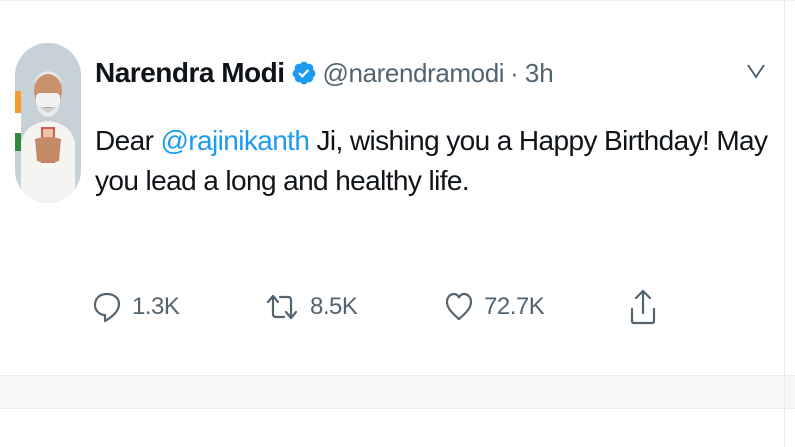  I want to click on author-handle: @narendramodi, so click(414, 73).